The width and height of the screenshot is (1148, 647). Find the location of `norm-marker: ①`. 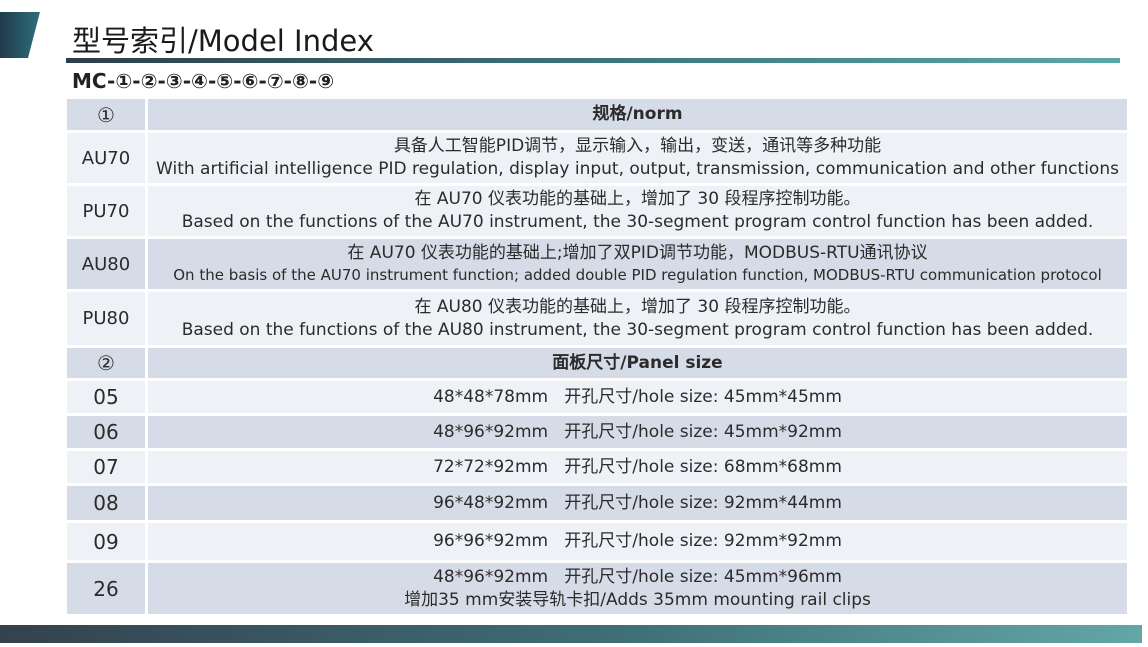

norm-marker: ① is located at coordinates (107, 114).